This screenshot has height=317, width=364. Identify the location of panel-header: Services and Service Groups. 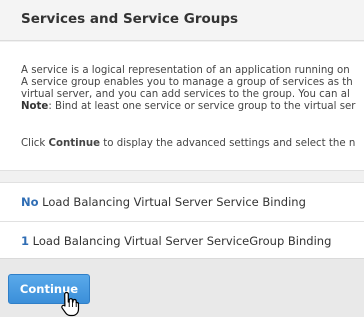
(182, 20).